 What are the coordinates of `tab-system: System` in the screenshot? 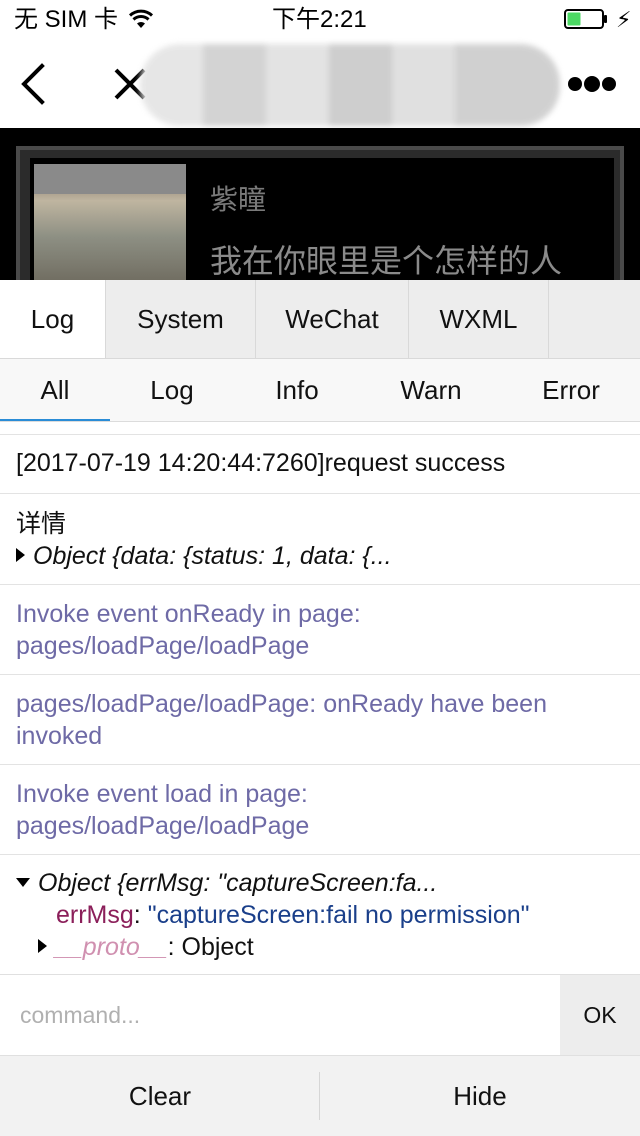 It's located at (181, 319).